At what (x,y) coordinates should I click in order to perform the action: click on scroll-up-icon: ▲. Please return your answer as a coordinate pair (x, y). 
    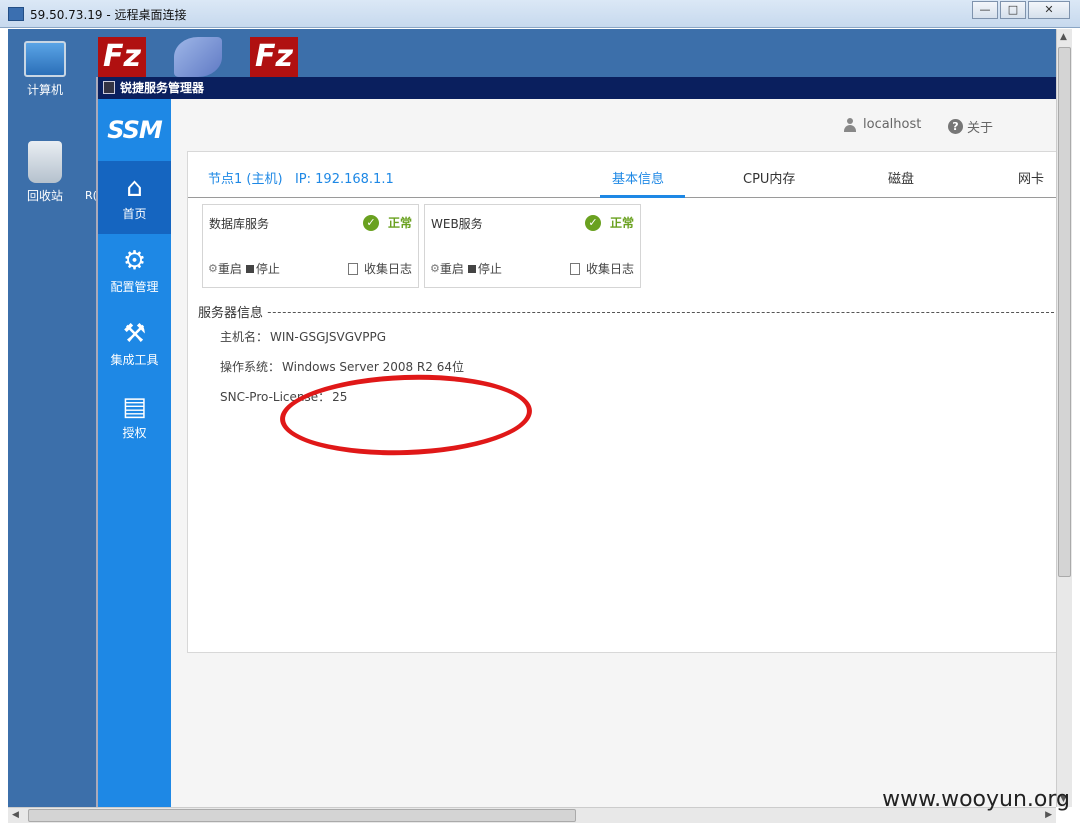
    Looking at the image, I should click on (1063, 37).